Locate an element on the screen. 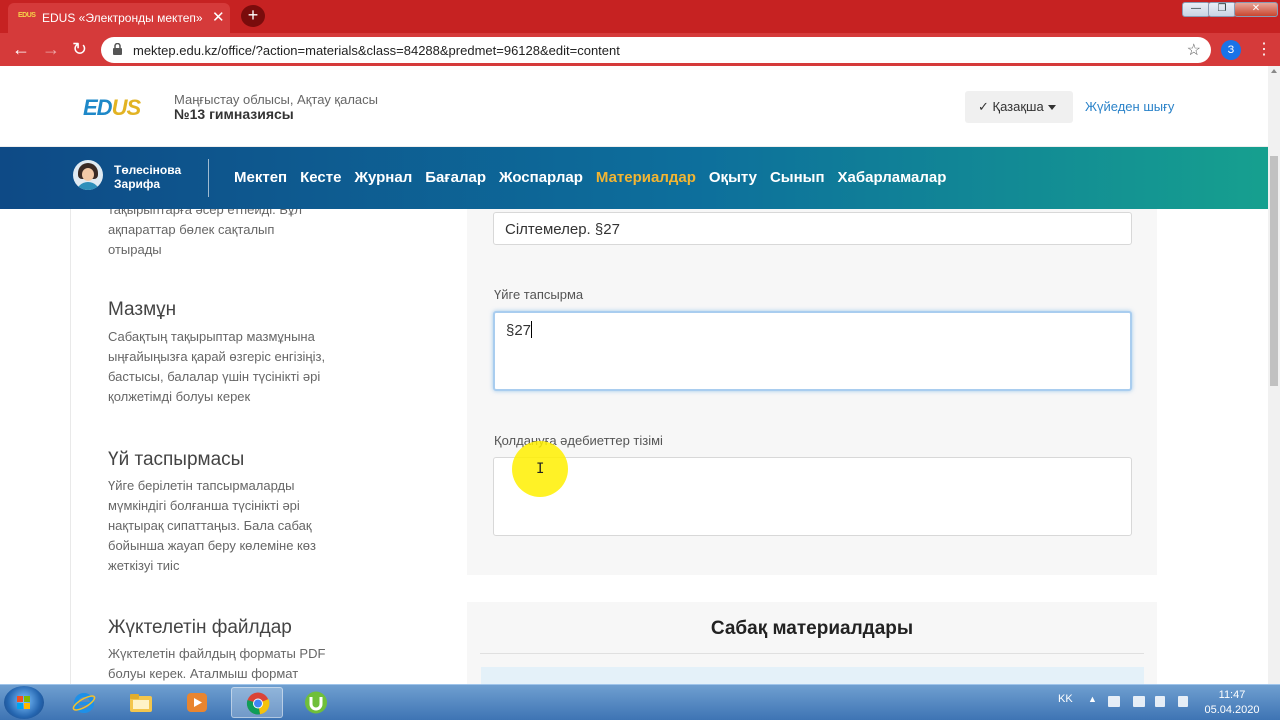  edus-favicon-icon: EDUS is located at coordinates (27, 15).